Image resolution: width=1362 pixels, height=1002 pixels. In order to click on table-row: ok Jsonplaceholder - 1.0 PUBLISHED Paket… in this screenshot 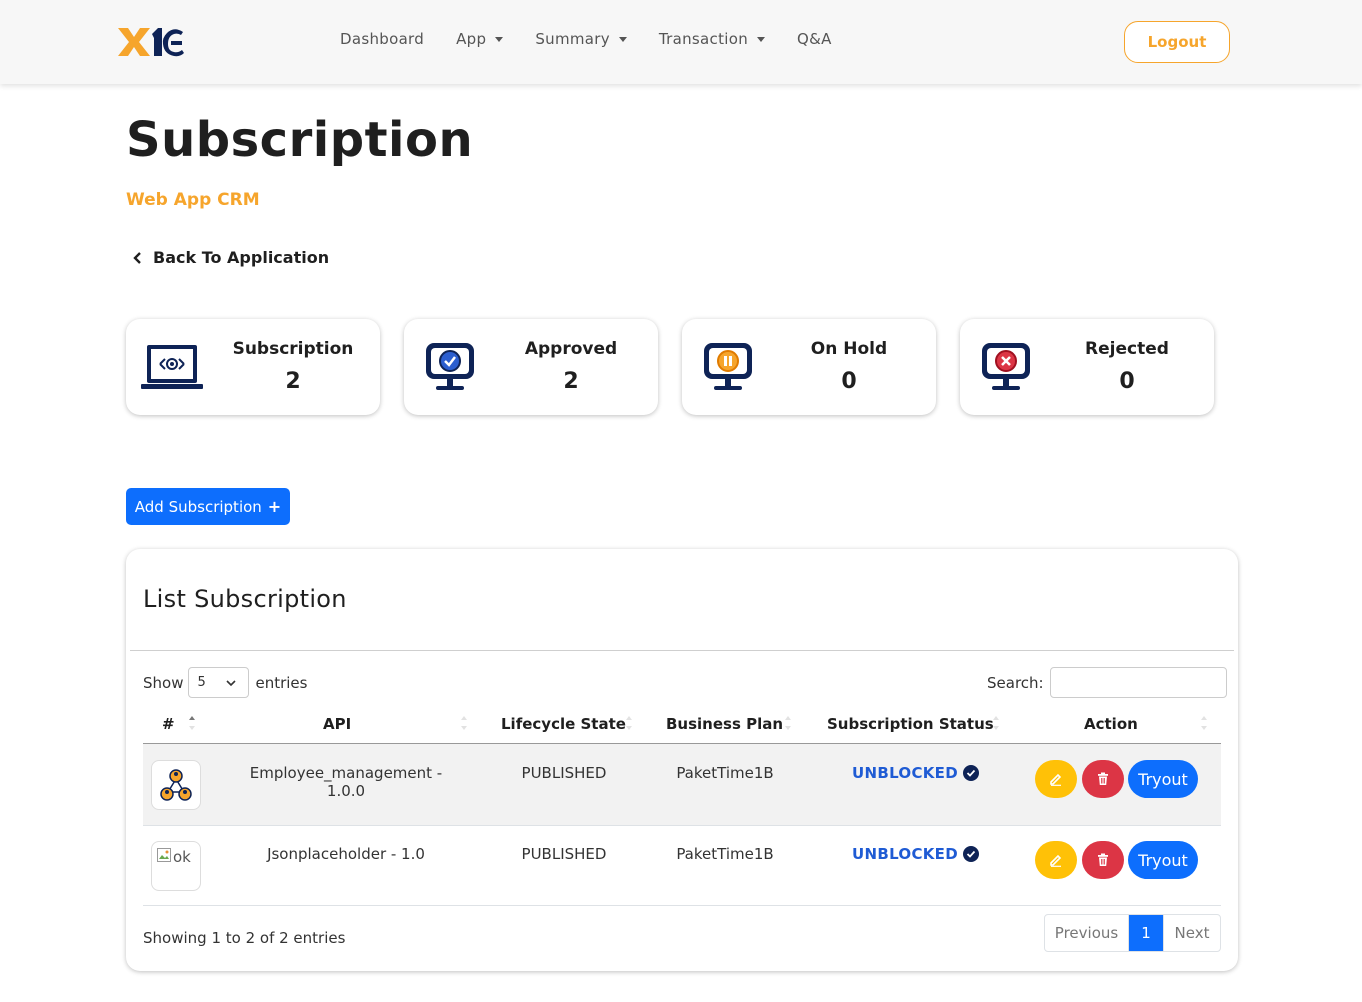, I will do `click(682, 865)`.